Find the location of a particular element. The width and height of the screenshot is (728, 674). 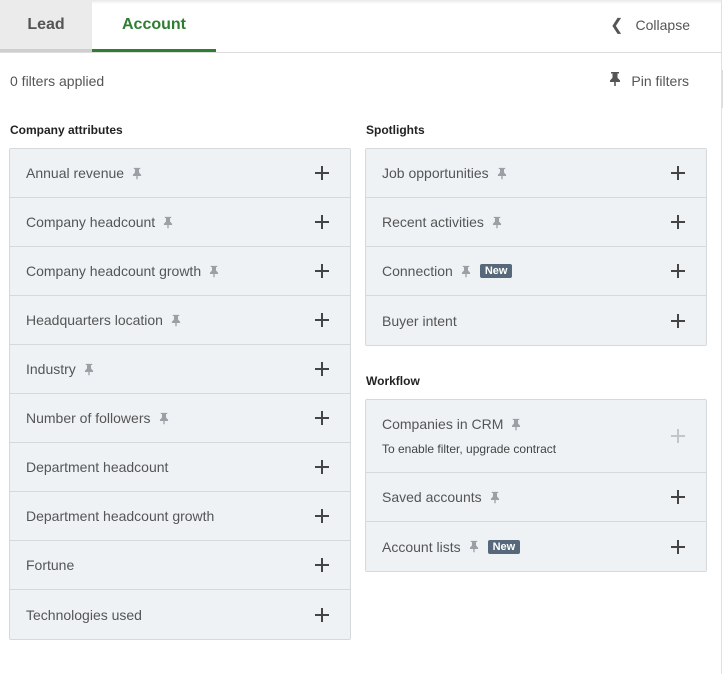

filter-row: Job opportunities is located at coordinates (536, 173).